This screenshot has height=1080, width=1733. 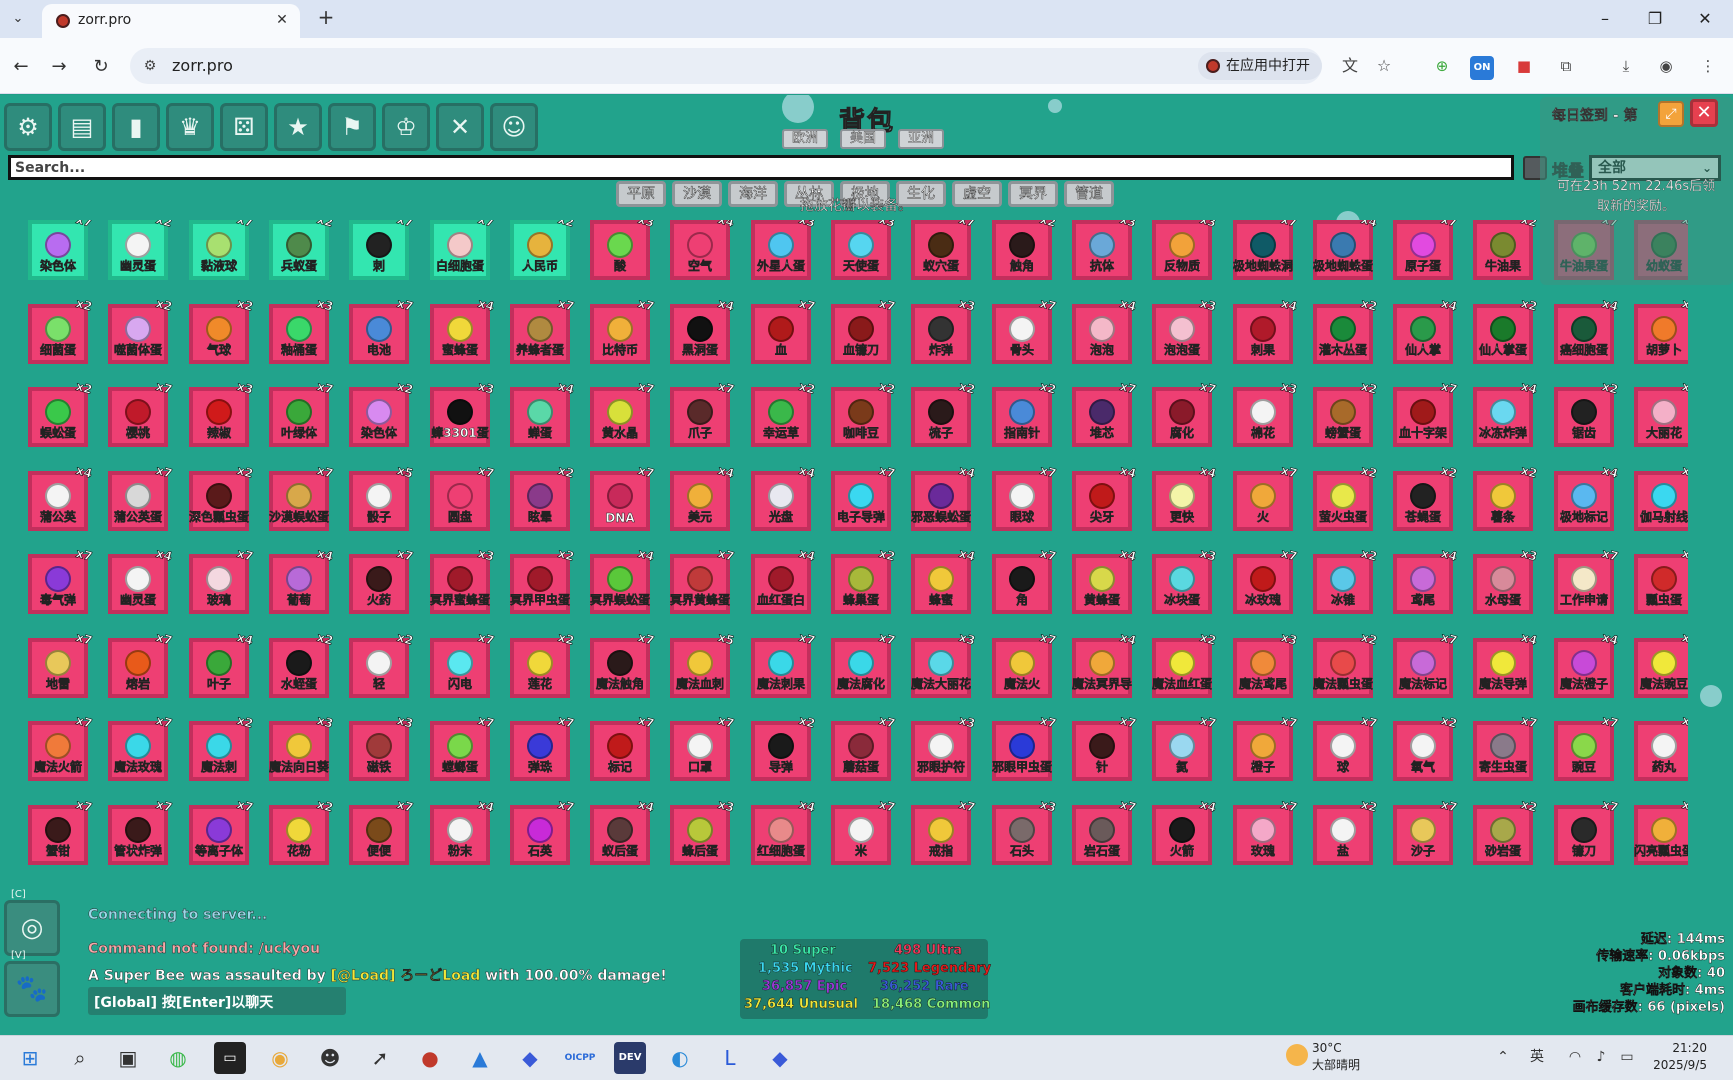 What do you see at coordinates (1266, 747) in the screenshot?
I see `petal-tile: 橙子 x7` at bounding box center [1266, 747].